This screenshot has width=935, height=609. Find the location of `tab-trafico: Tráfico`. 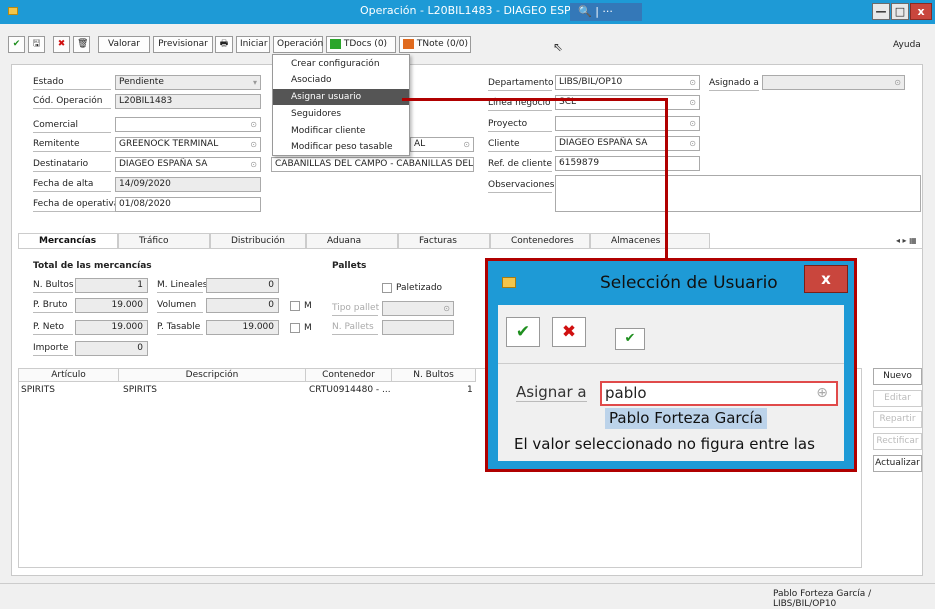

tab-trafico: Tráfico is located at coordinates (164, 240).